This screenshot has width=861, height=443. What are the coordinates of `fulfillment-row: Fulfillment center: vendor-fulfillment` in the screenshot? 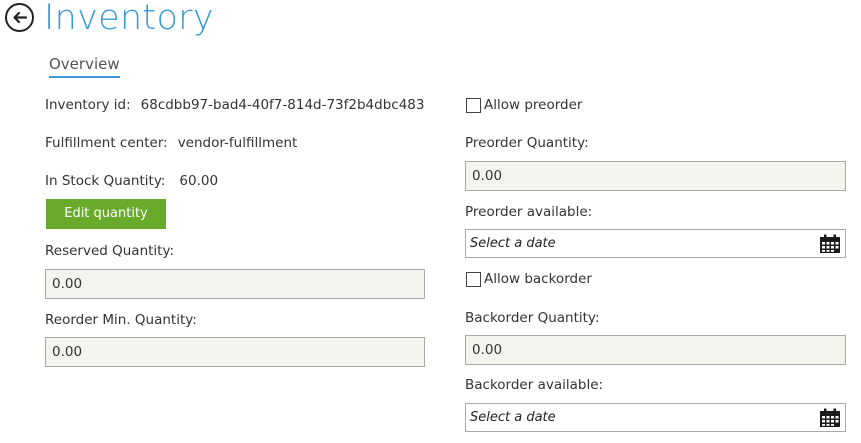 It's located at (171, 143).